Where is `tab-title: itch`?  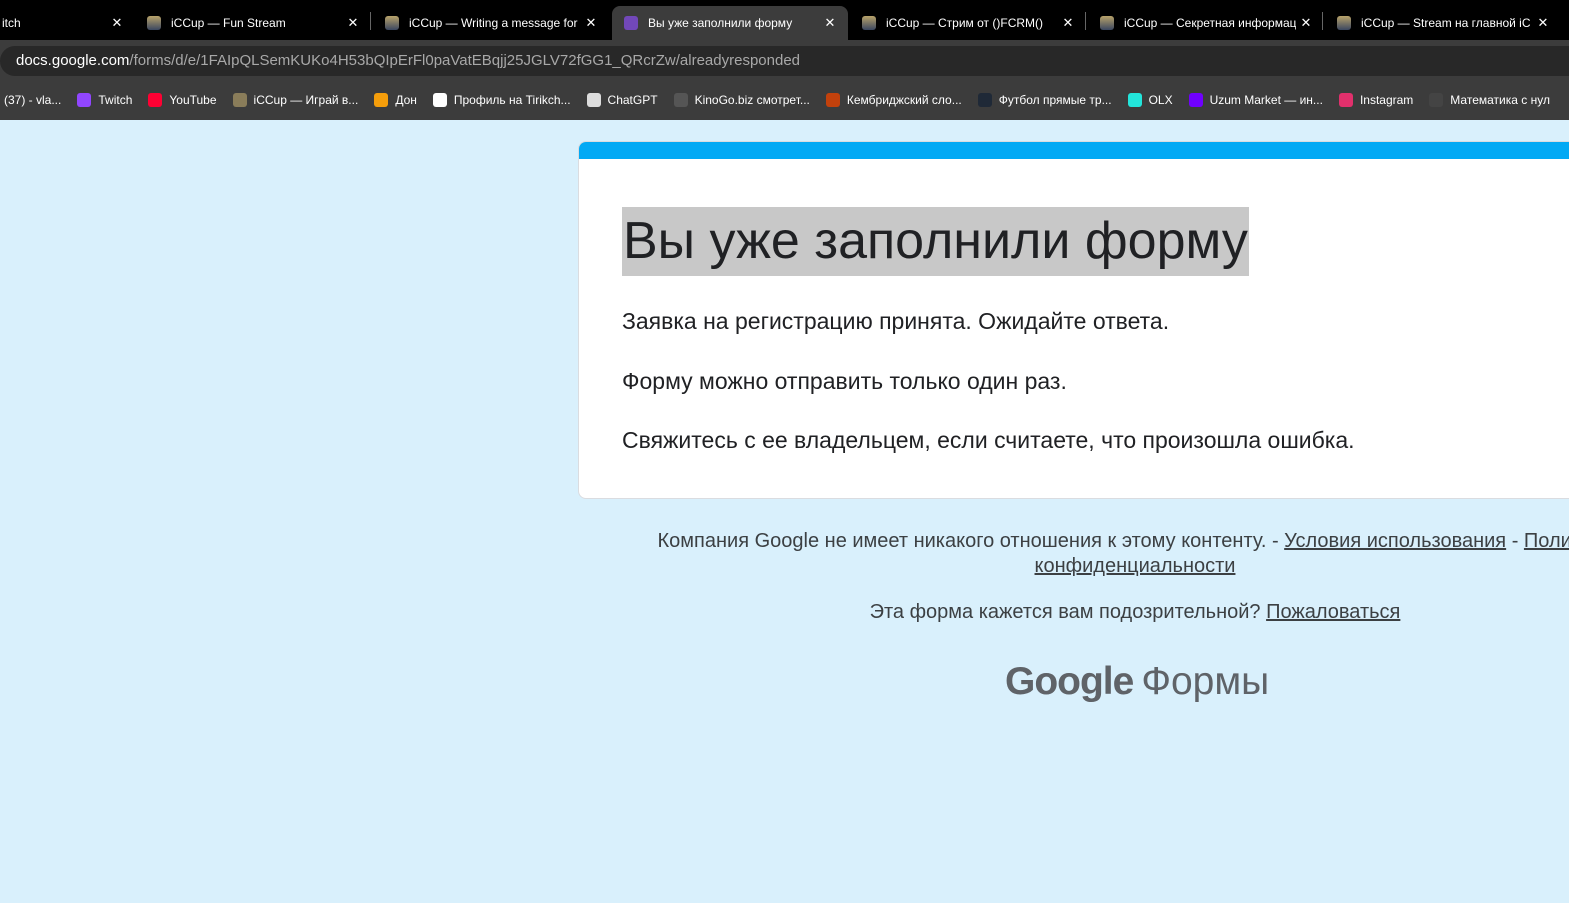
tab-title: itch is located at coordinates (11, 23).